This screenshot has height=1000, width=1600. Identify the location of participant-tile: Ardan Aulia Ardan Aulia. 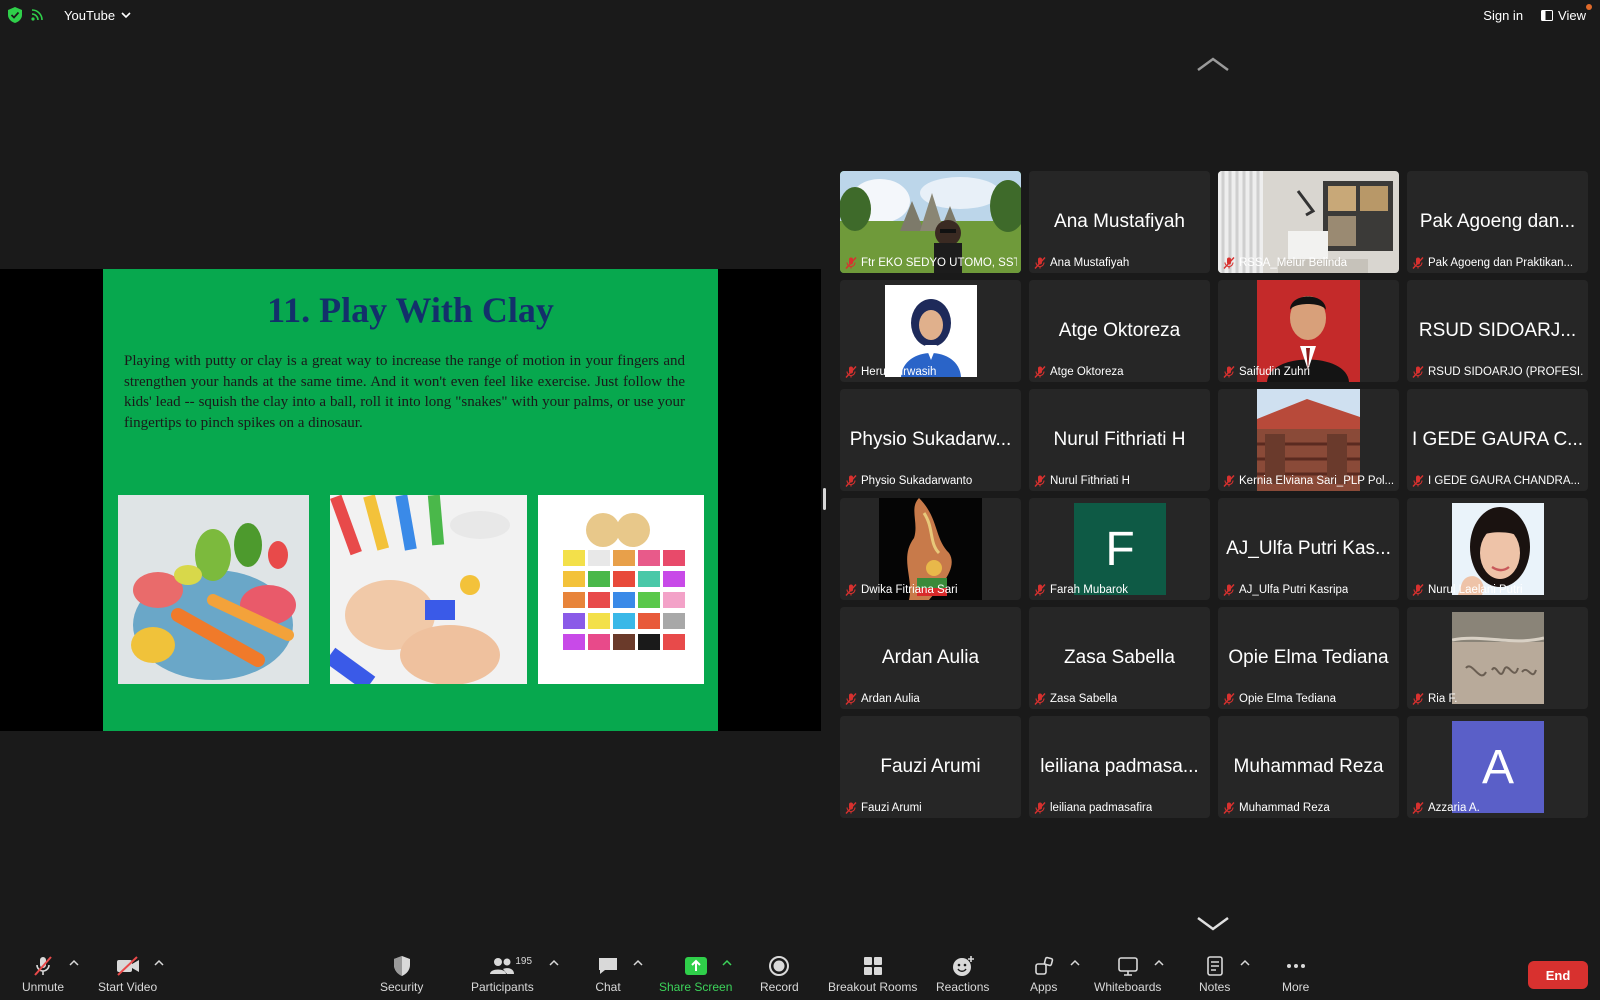
(930, 658).